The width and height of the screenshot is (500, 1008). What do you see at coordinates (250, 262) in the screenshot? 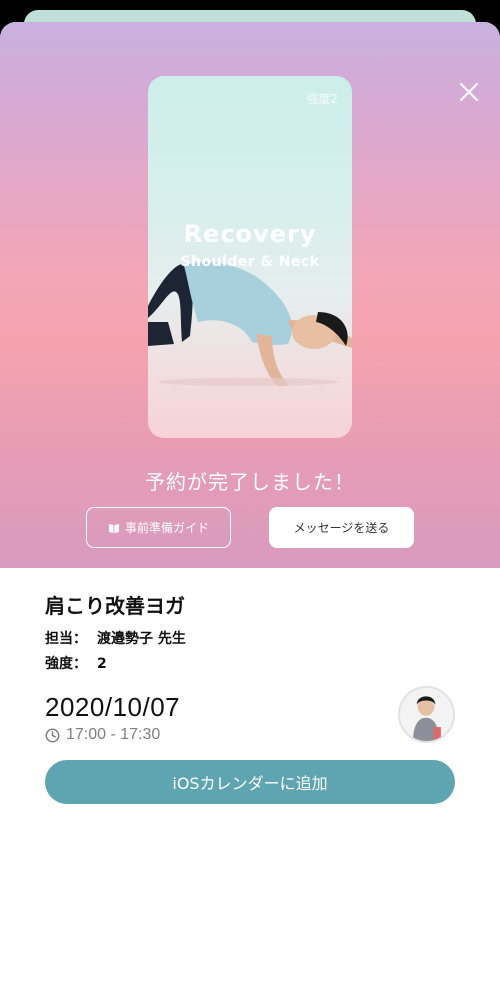
I see `thumbnail-subtitle: Shoulder & Neck` at bounding box center [250, 262].